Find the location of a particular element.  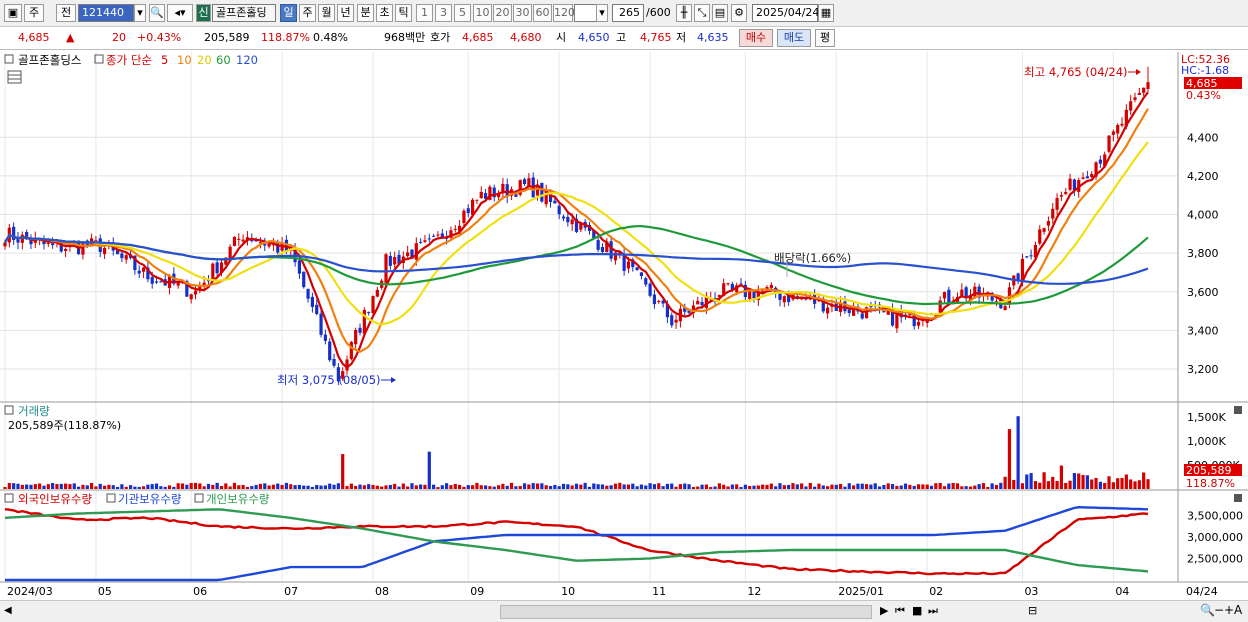

eval-label: 평 is located at coordinates (825, 37).